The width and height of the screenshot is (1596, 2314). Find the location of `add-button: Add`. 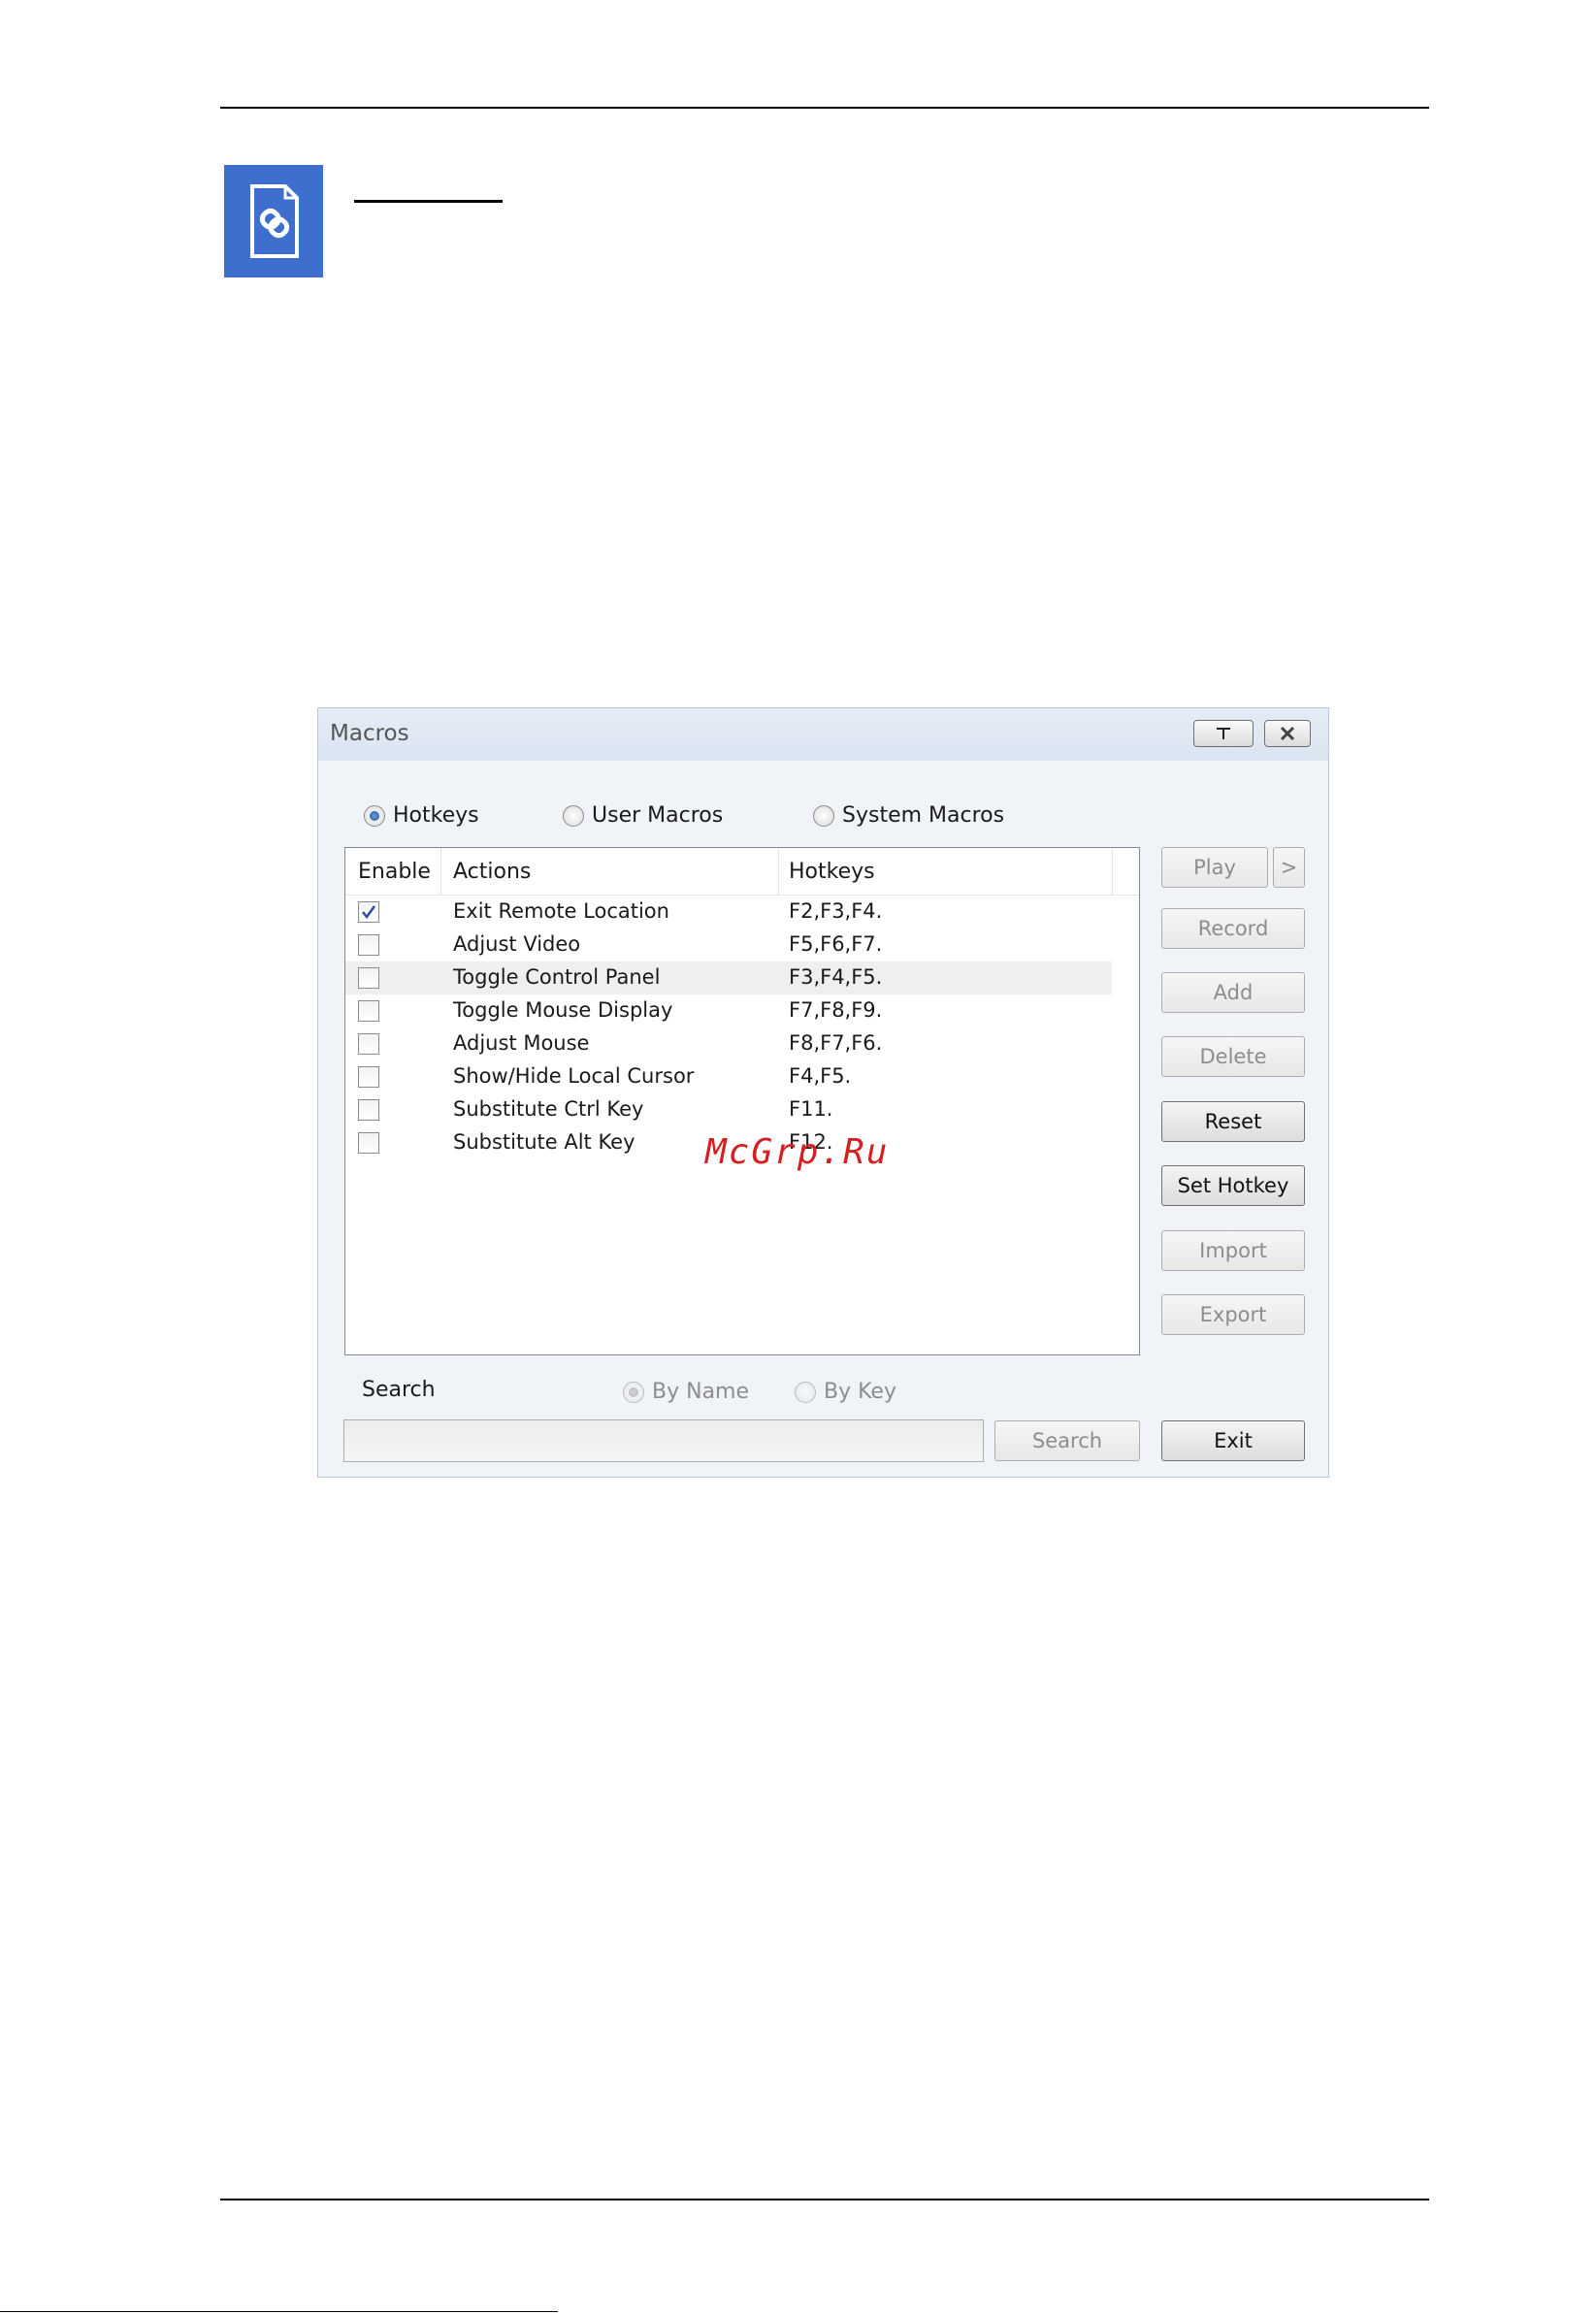

add-button: Add is located at coordinates (1233, 993).